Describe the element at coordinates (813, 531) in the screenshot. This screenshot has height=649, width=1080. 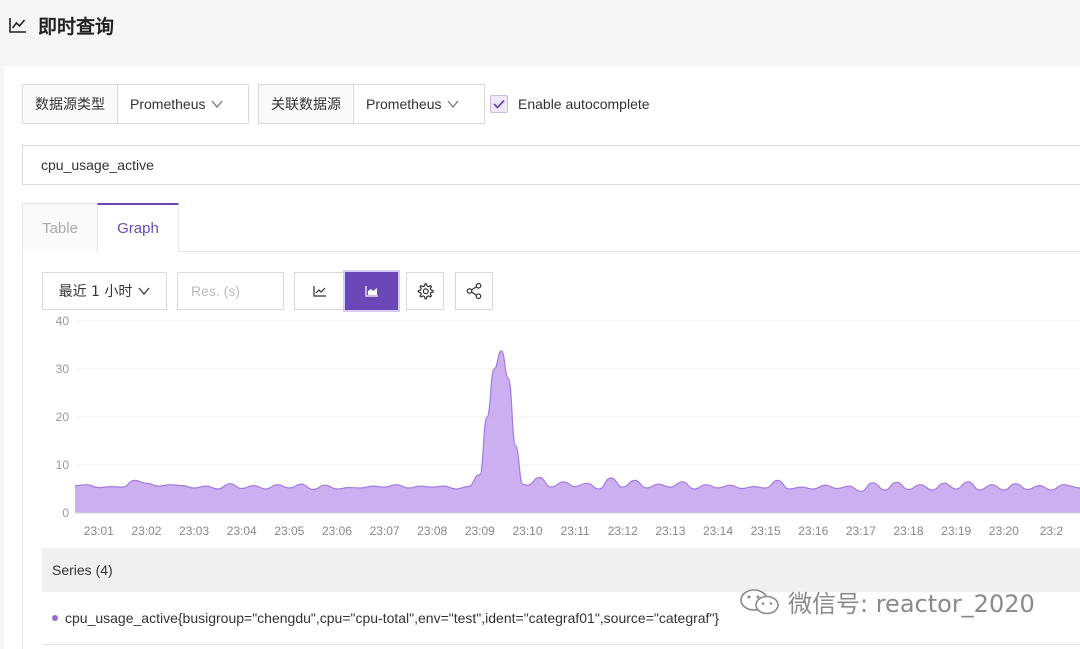
I see `x-tick-label: 23:16` at that location.